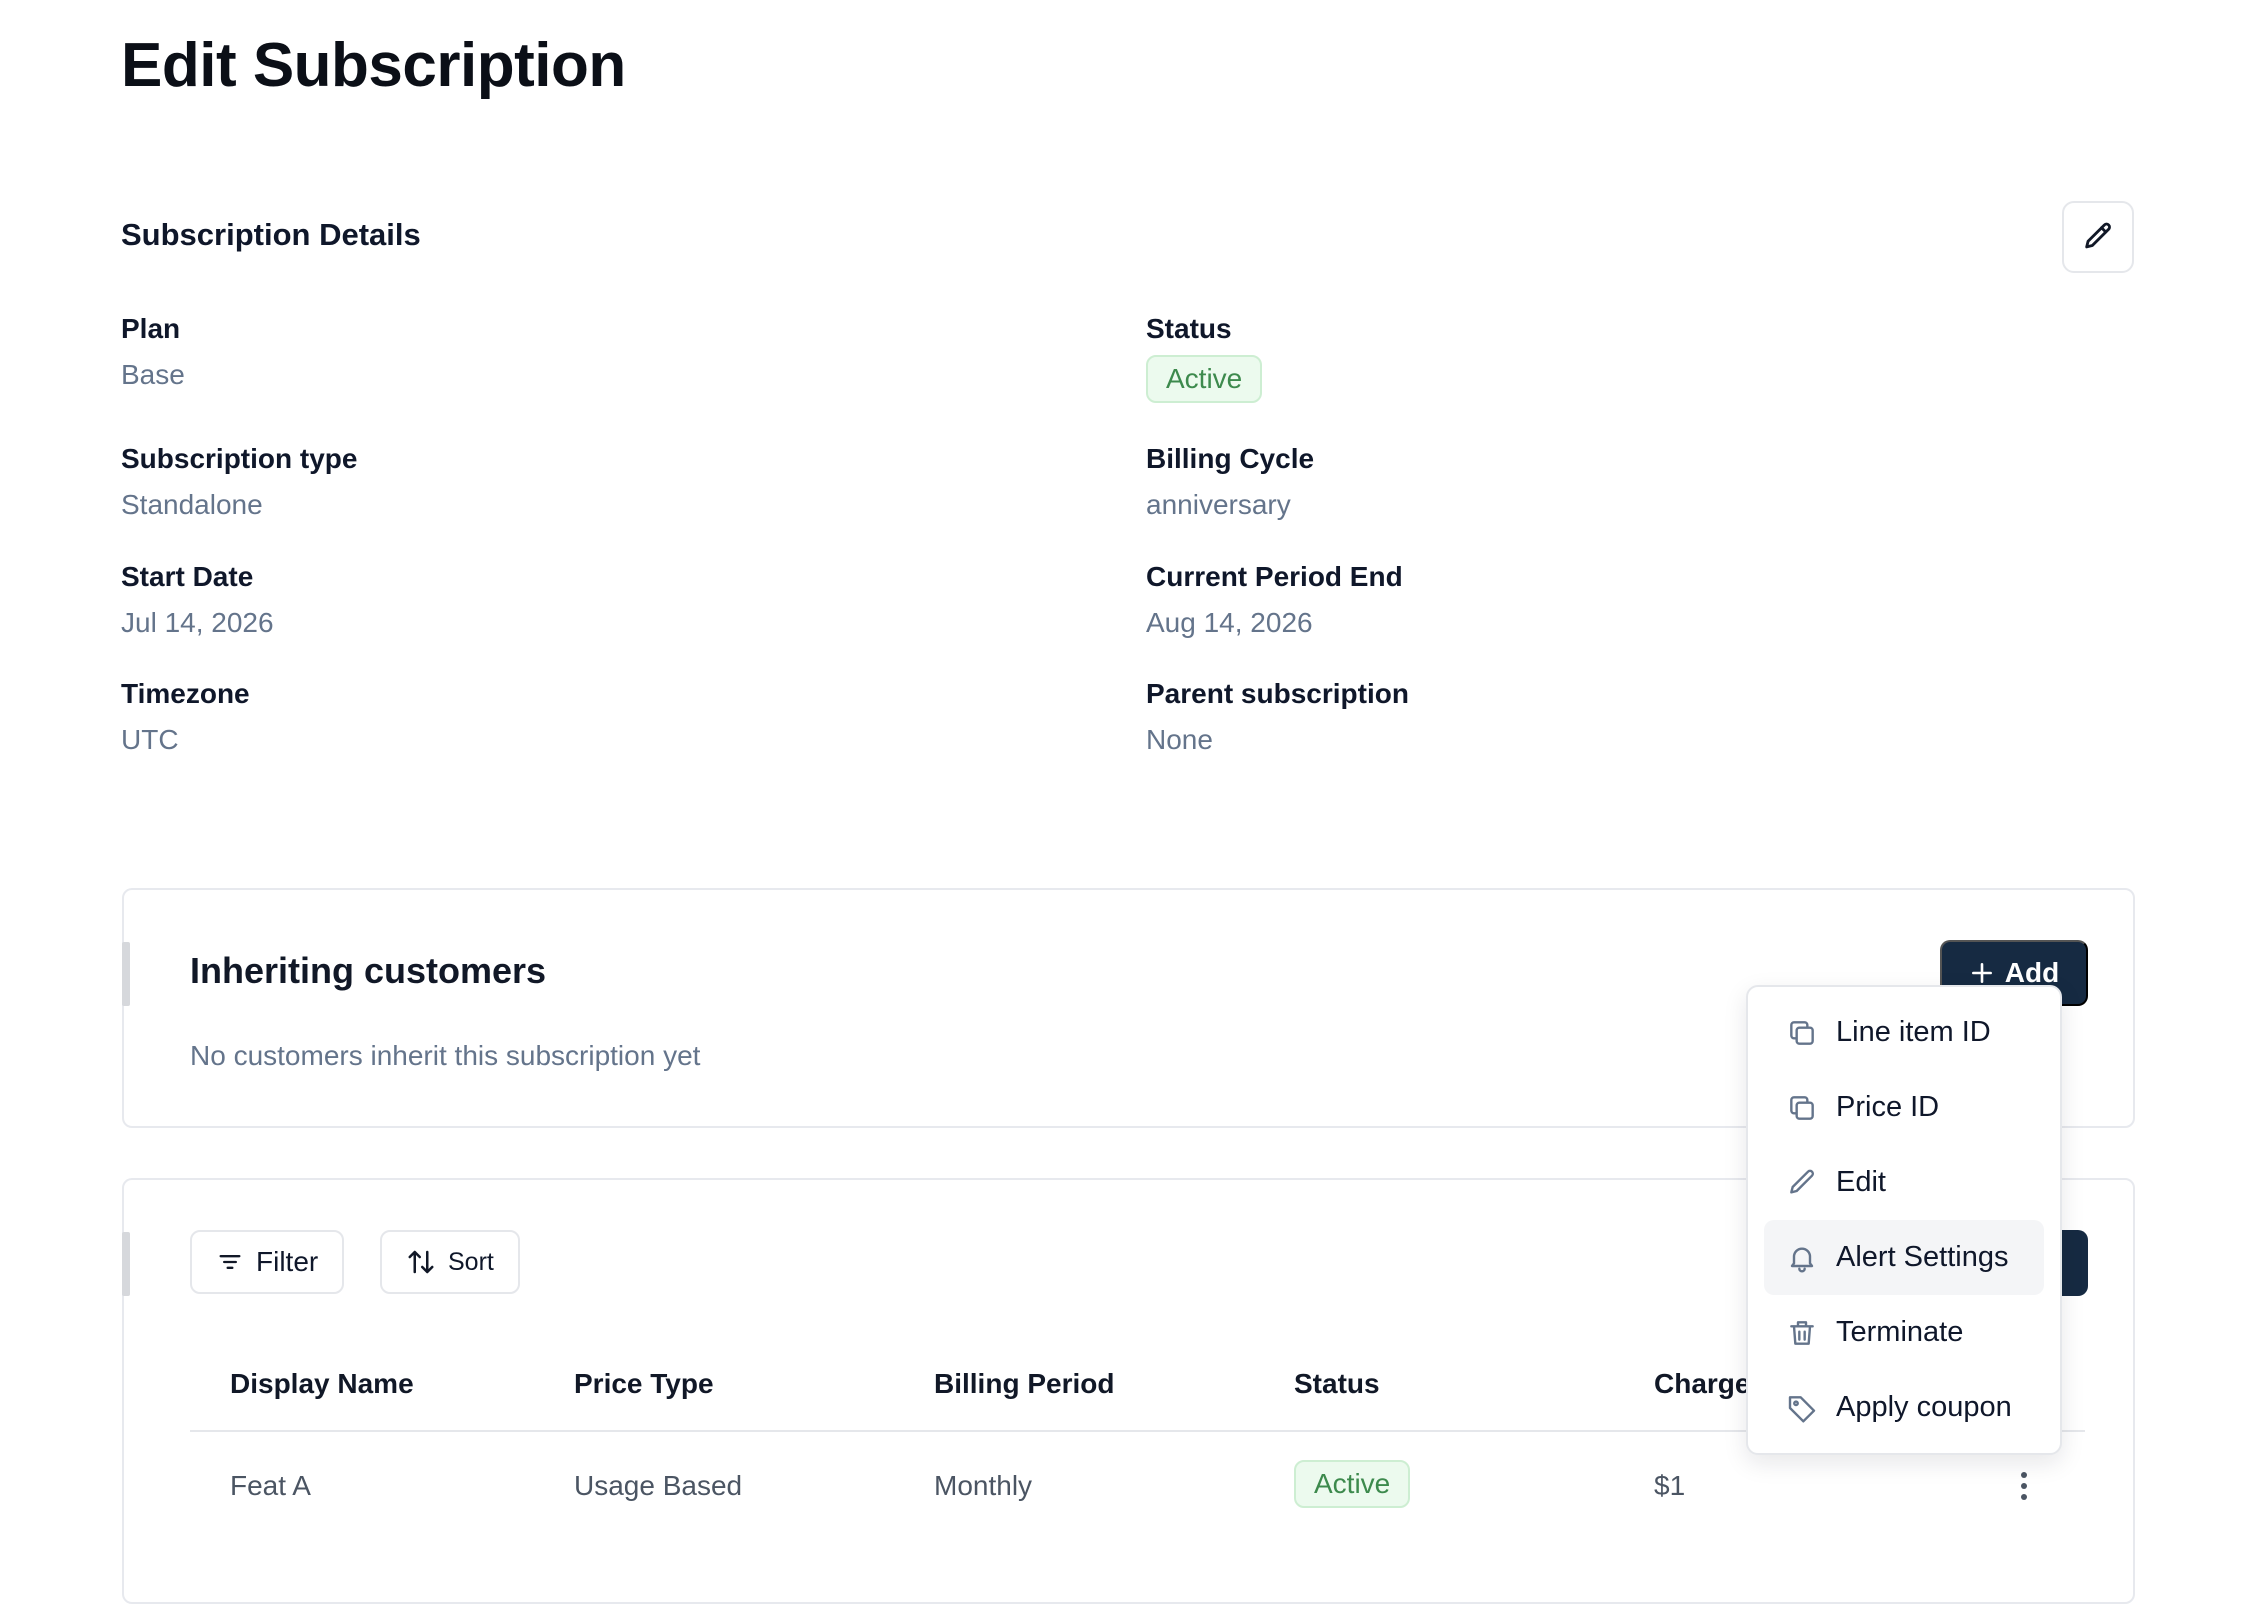  What do you see at coordinates (1274, 576) in the screenshot?
I see `field-label: Current Period End` at bounding box center [1274, 576].